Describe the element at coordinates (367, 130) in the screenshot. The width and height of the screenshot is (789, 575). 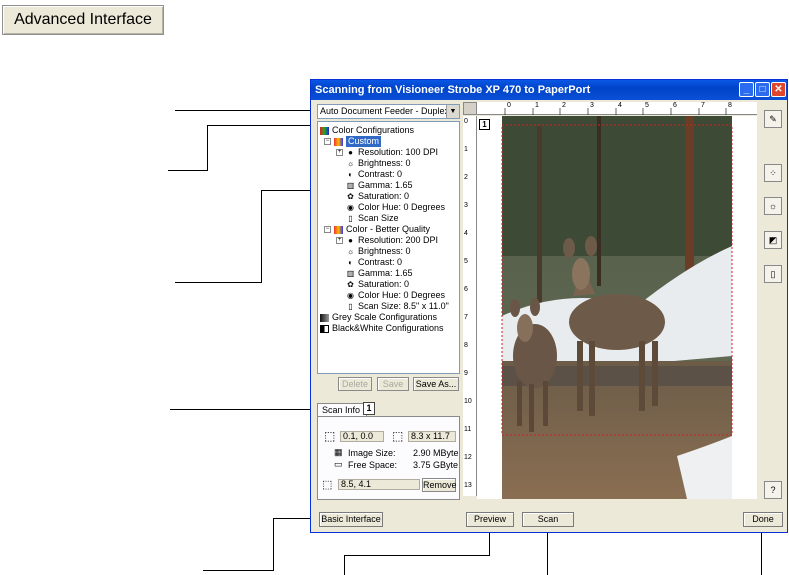
I see `tree-item-color-configurations: Color Configurations` at that location.